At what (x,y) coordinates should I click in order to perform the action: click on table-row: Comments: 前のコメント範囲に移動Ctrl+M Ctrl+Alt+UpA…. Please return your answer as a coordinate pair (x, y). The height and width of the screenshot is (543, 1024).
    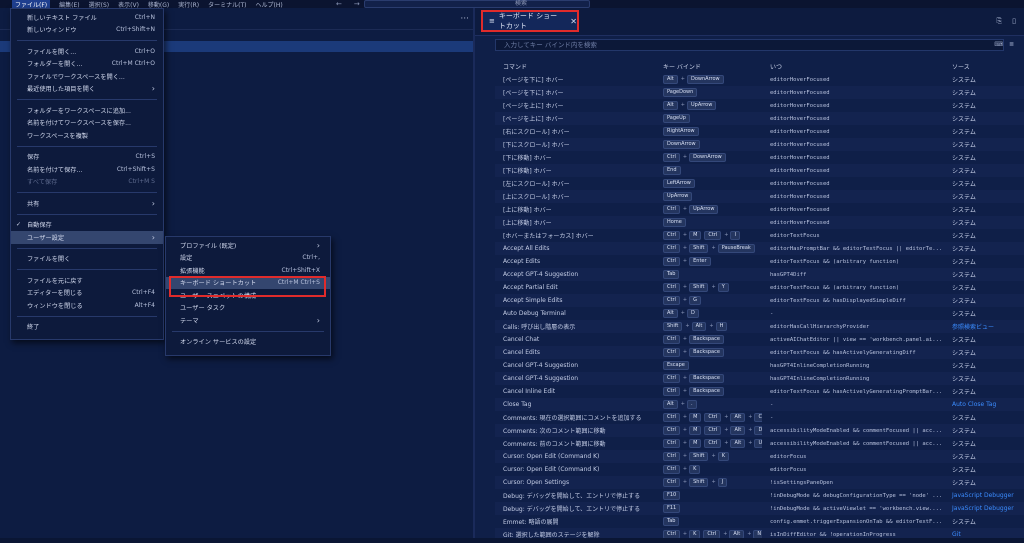
    Looking at the image, I should click on (759, 443).